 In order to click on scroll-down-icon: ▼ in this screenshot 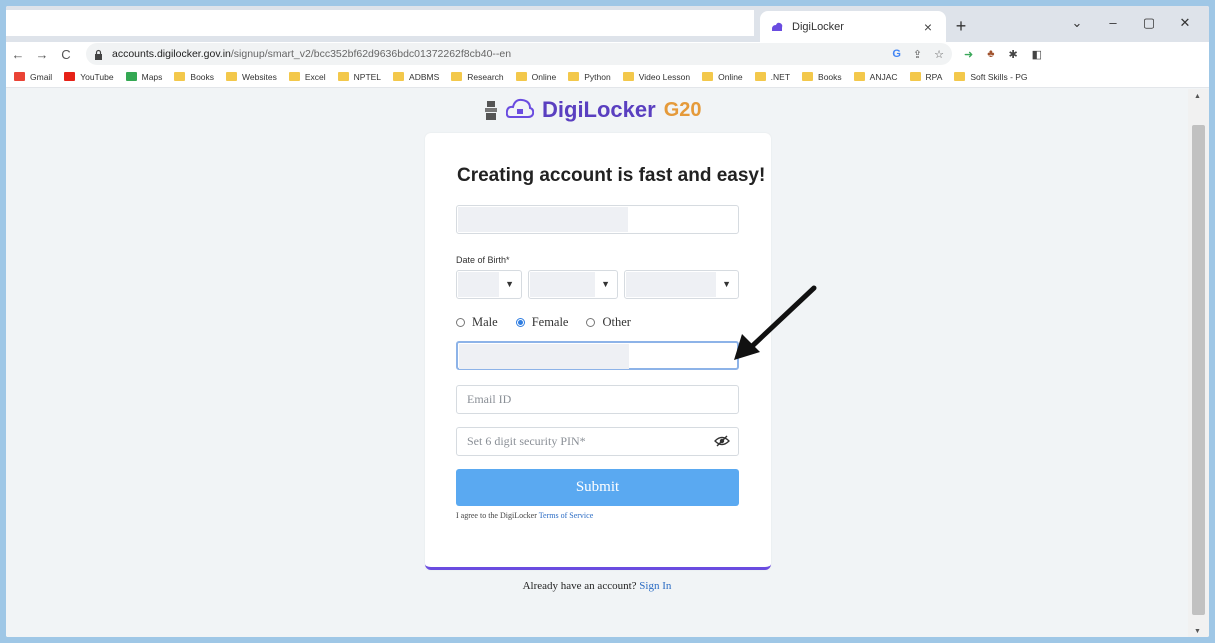, I will do `click(1197, 631)`.